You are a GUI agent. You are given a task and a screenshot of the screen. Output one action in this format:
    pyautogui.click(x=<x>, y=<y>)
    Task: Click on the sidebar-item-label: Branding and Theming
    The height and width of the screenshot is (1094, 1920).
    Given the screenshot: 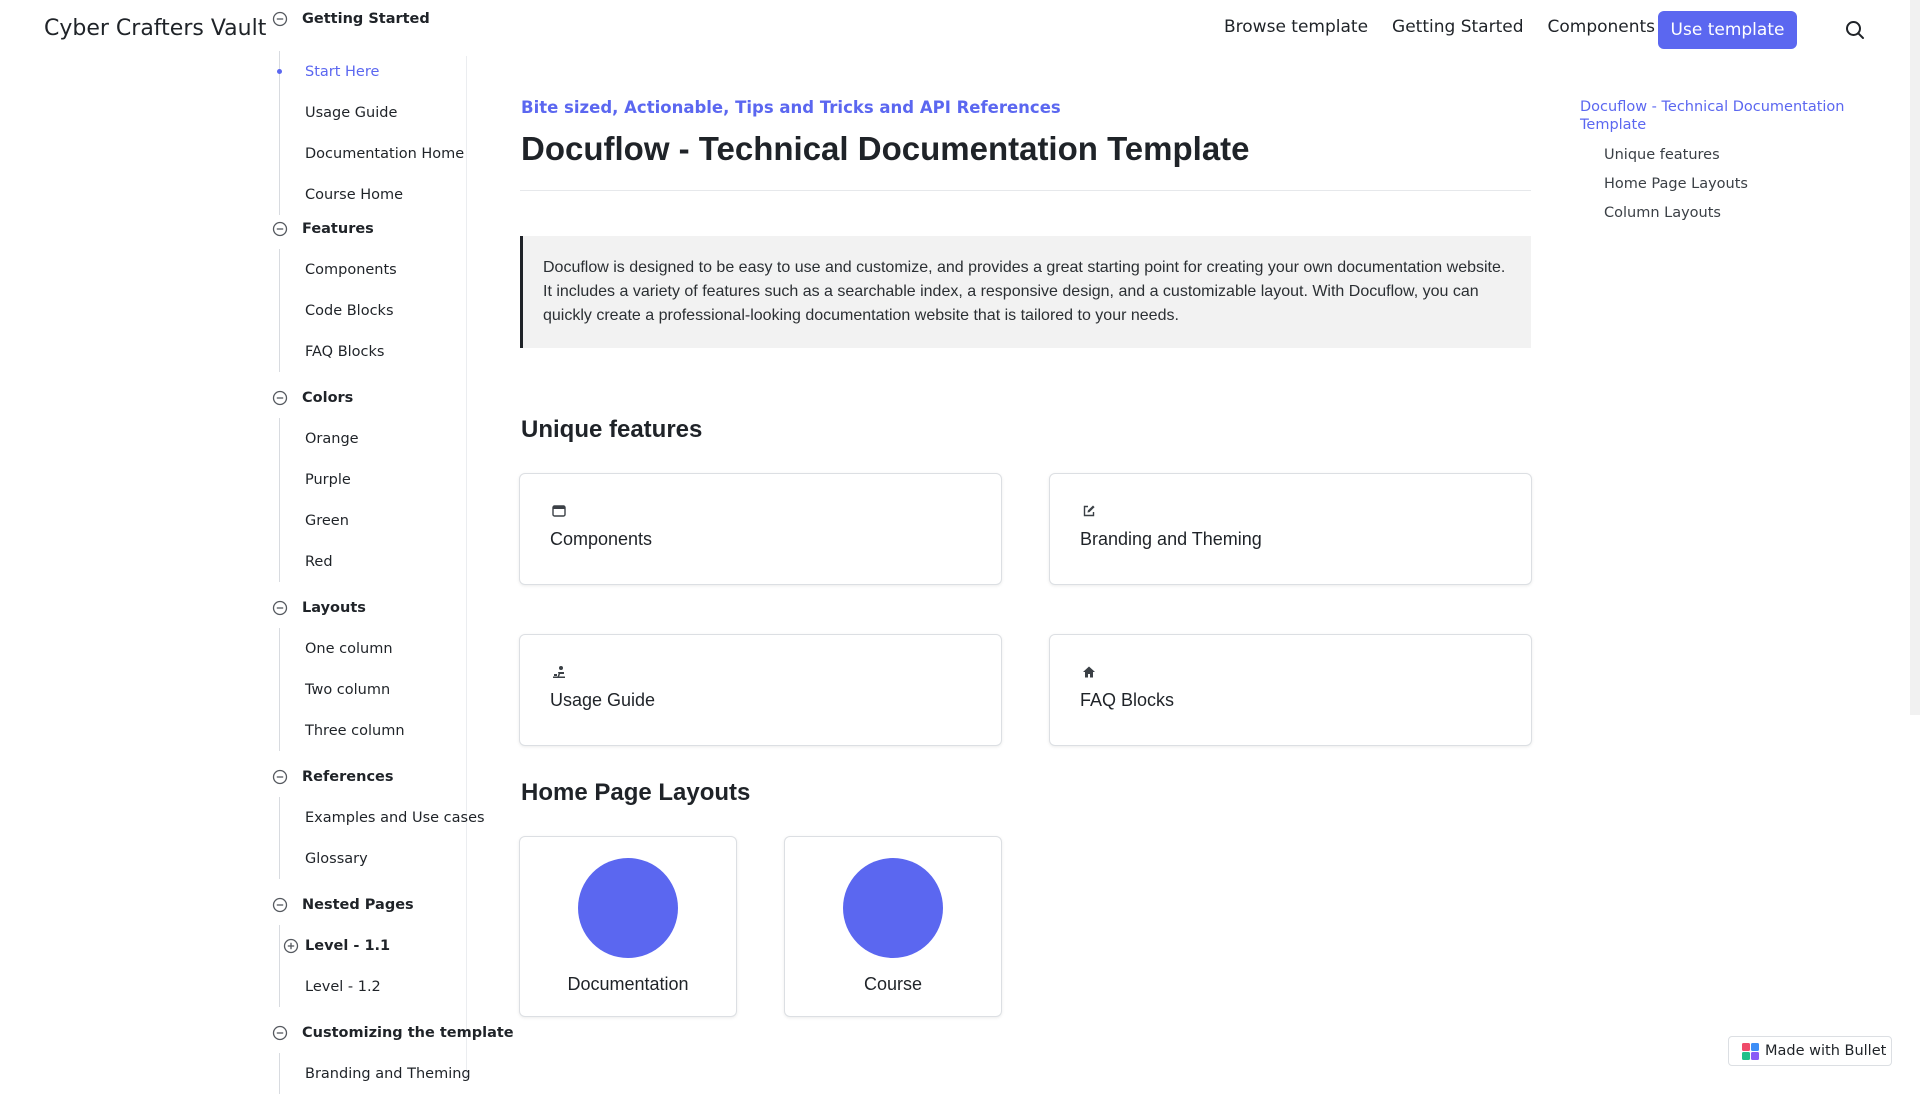 What is the action you would take?
    pyautogui.click(x=388, y=1073)
    